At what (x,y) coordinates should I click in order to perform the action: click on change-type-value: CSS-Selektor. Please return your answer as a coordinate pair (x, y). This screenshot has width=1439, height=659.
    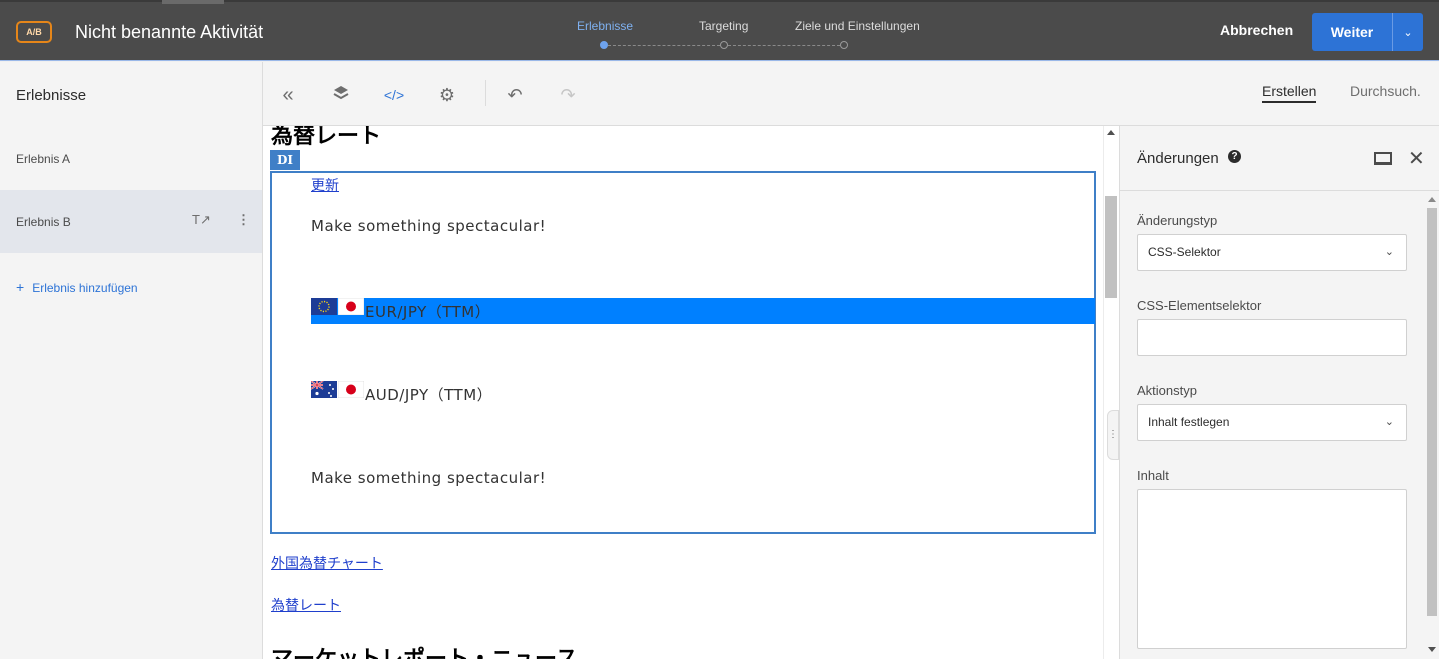
    Looking at the image, I should click on (1184, 252).